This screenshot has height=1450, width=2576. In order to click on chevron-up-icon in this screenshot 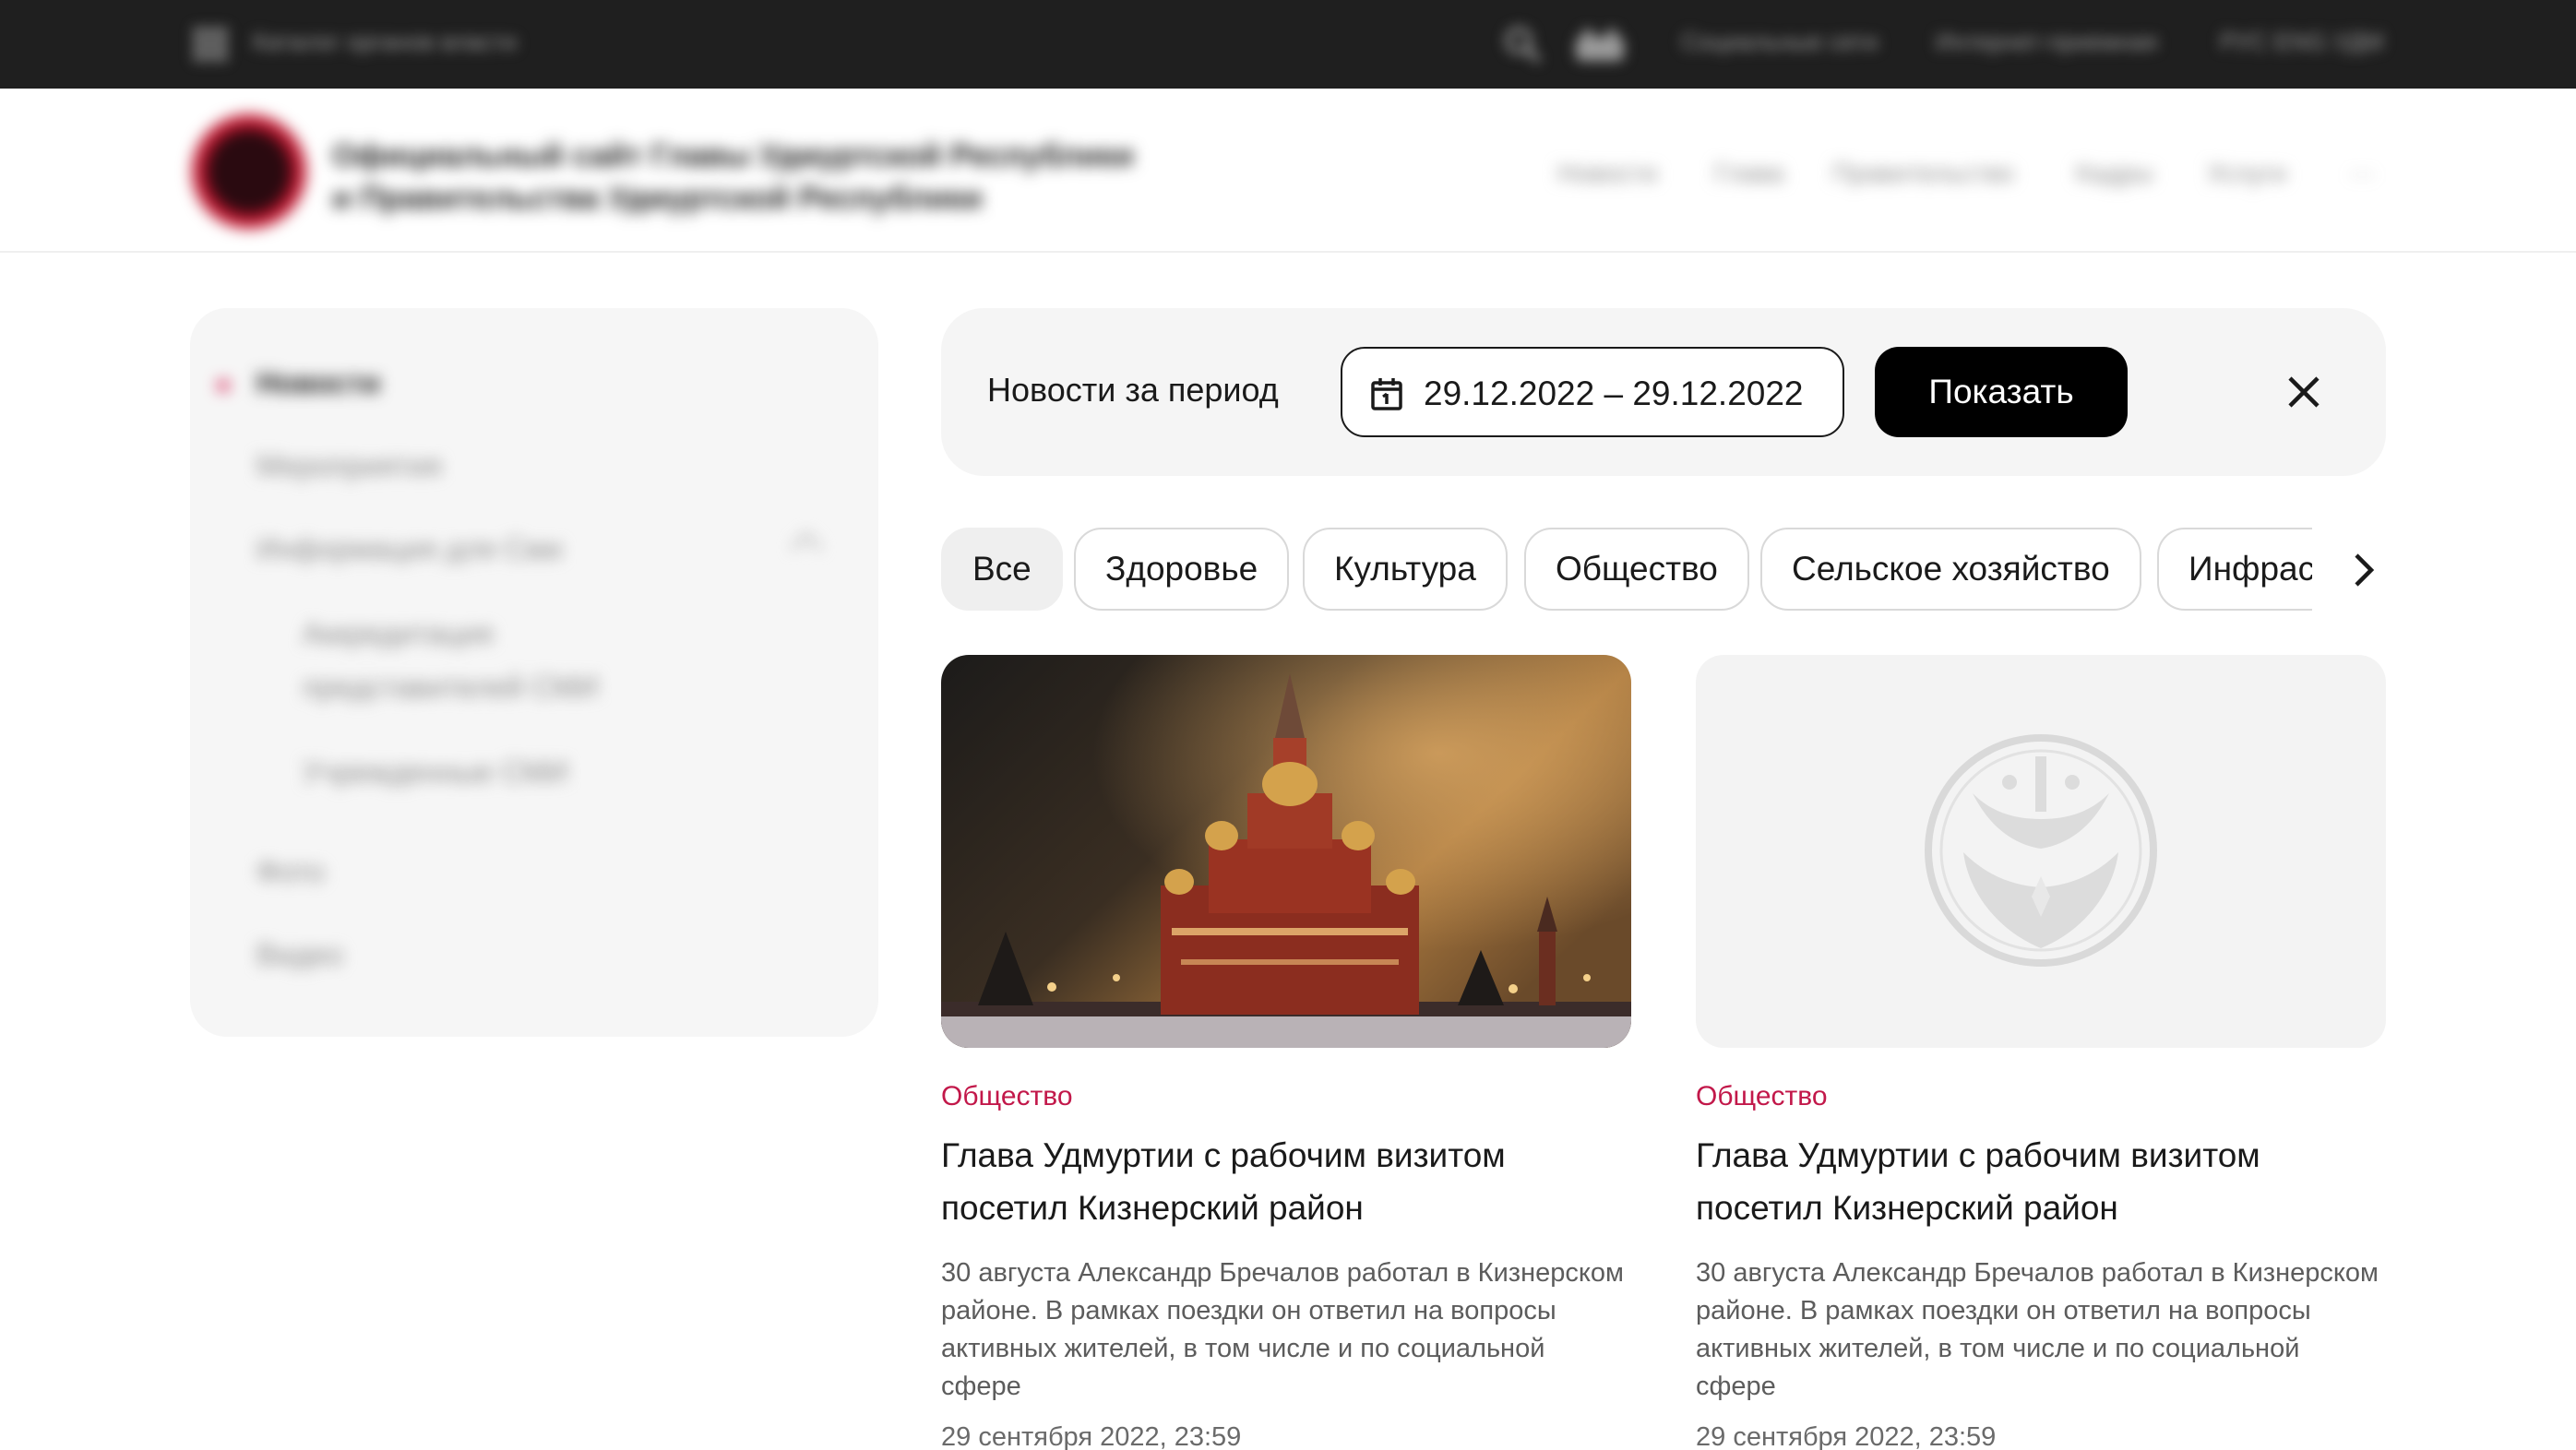, I will do `click(807, 548)`.